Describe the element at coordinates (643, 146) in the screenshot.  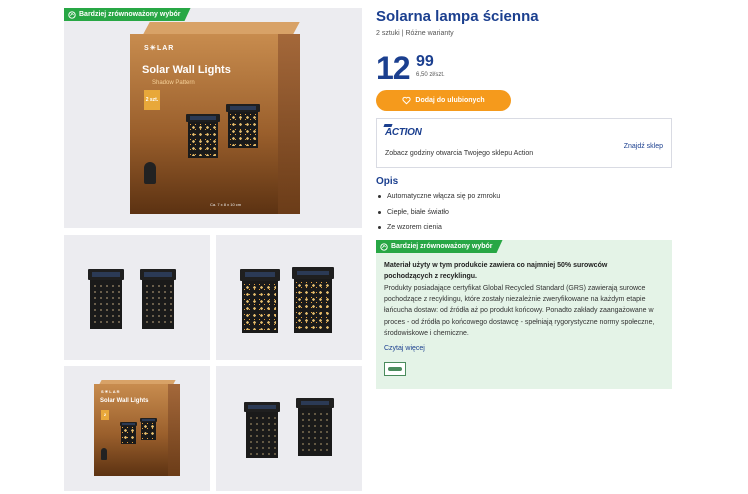
I see `find-store-link: Znajdź sklep` at that location.